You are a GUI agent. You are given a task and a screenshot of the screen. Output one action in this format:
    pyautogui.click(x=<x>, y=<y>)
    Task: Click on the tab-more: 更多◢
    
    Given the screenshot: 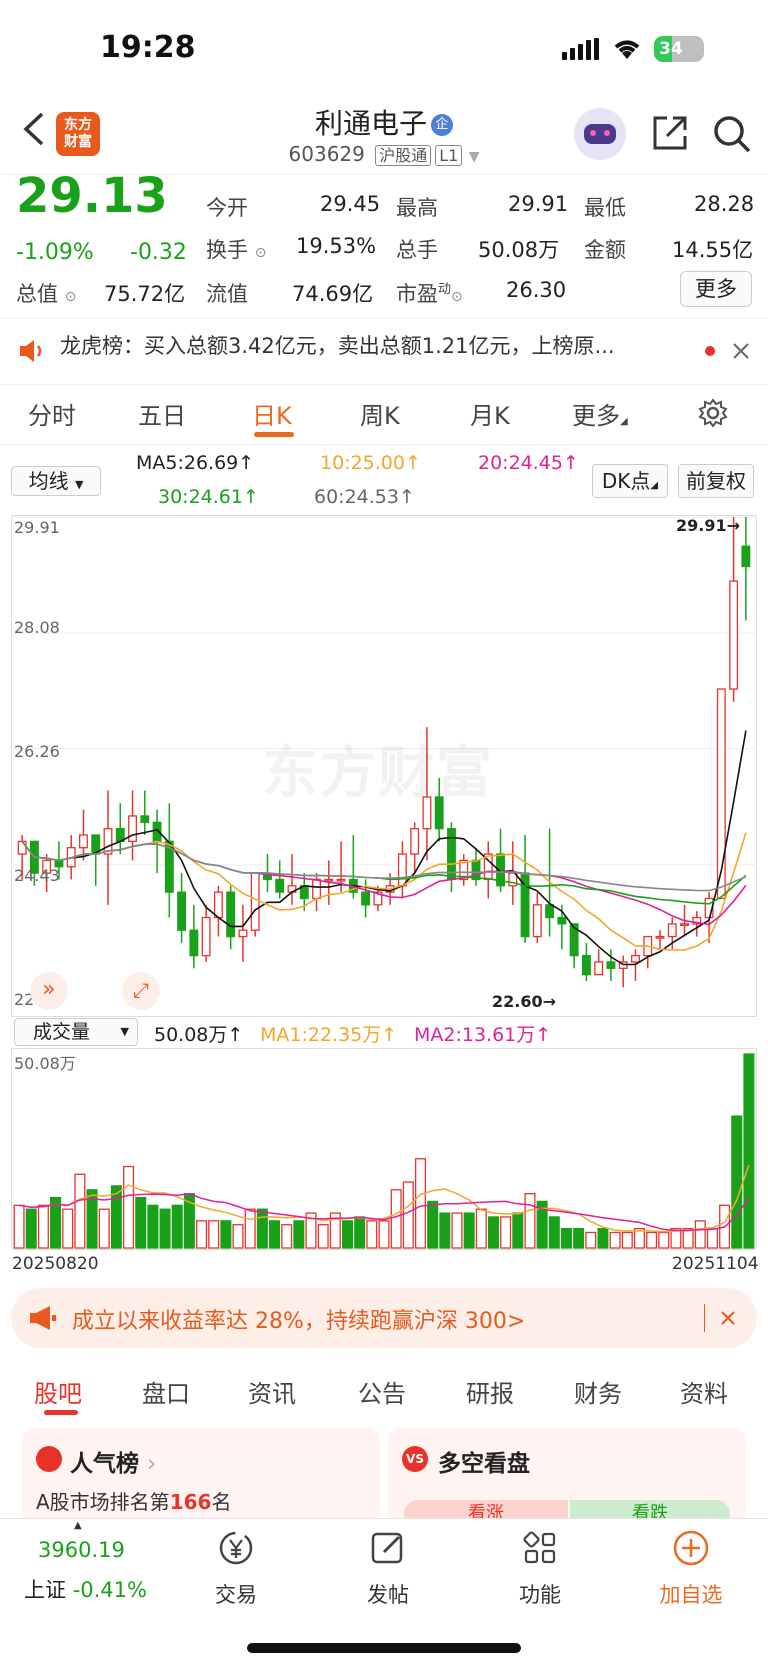 What is the action you would take?
    pyautogui.click(x=600, y=413)
    